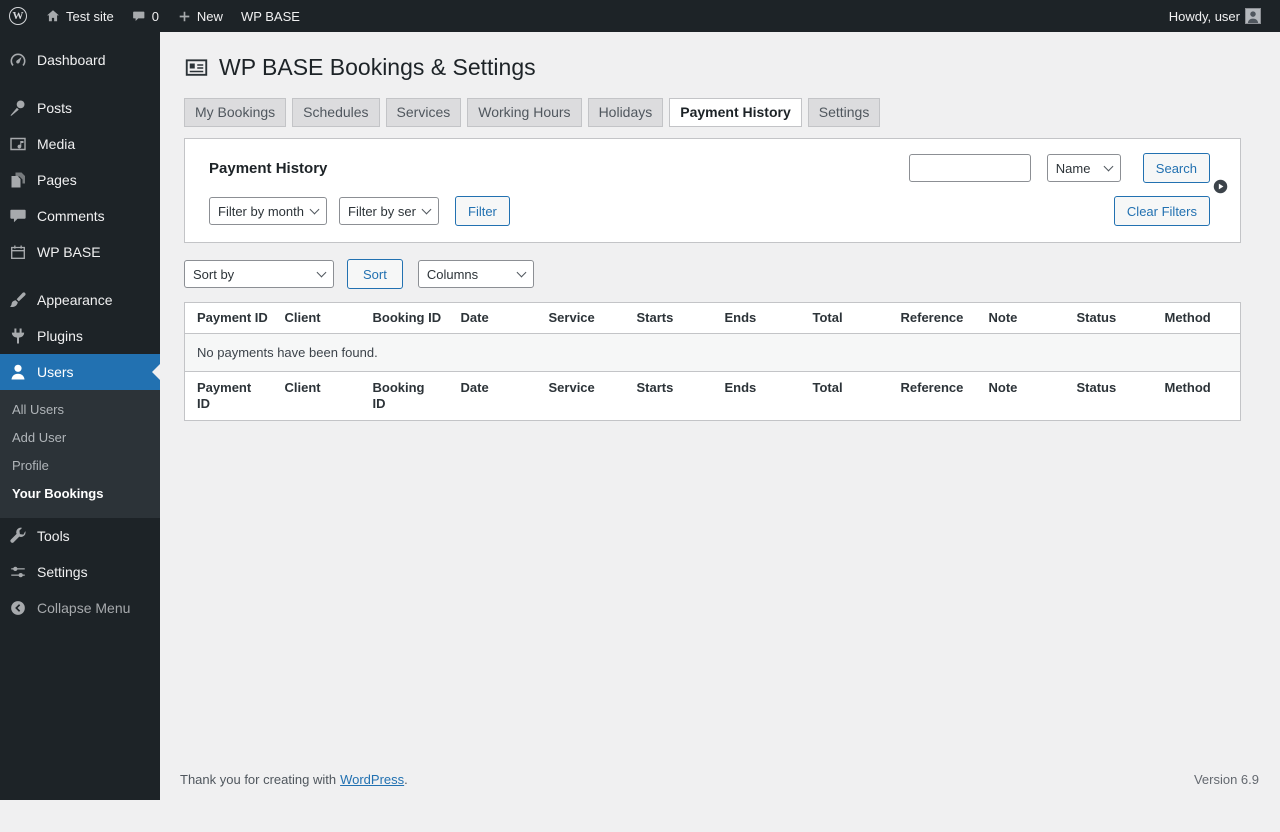 This screenshot has width=1280, height=832. What do you see at coordinates (482, 211) in the screenshot?
I see `filter-button: Filter` at bounding box center [482, 211].